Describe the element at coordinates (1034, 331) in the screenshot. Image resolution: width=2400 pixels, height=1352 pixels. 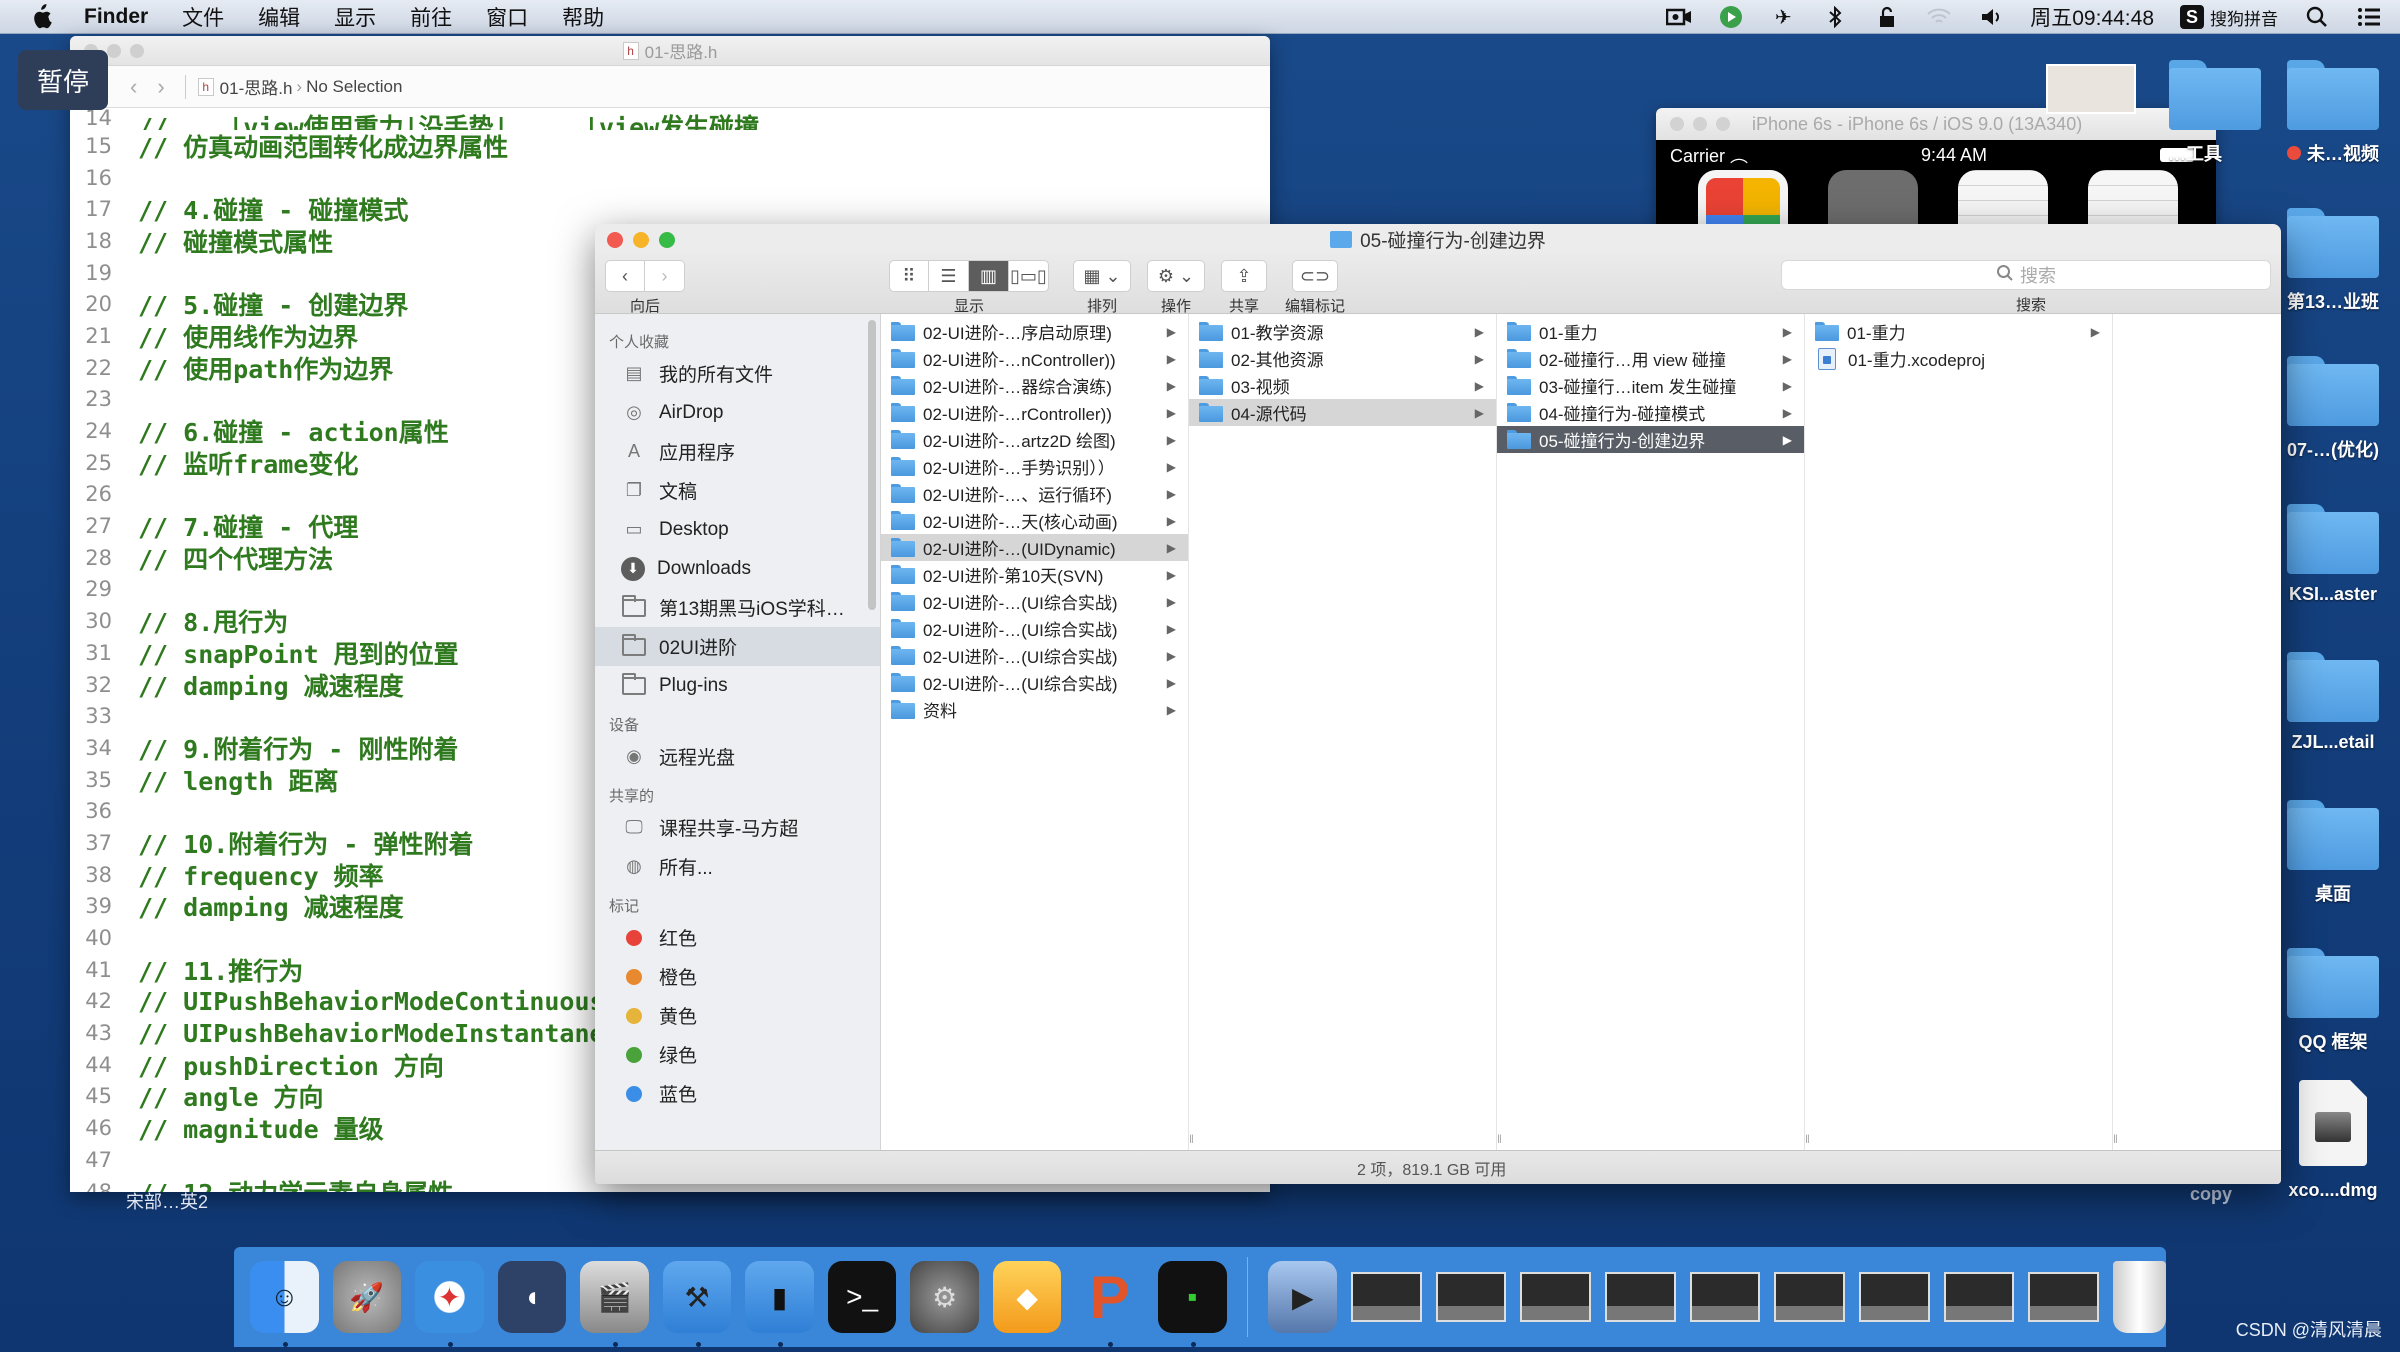
I see `column-item: 02-UI进阶-…序启动原理) ▶` at that location.